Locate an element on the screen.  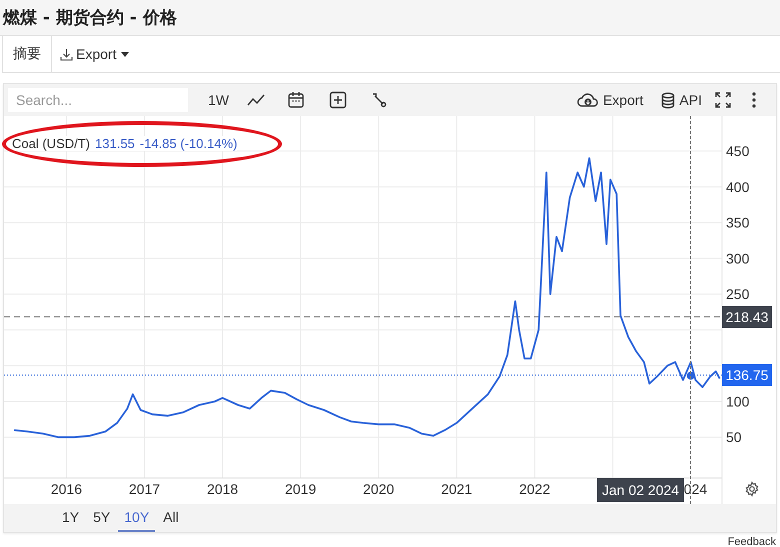
range-button: 1Y is located at coordinates (71, 518).